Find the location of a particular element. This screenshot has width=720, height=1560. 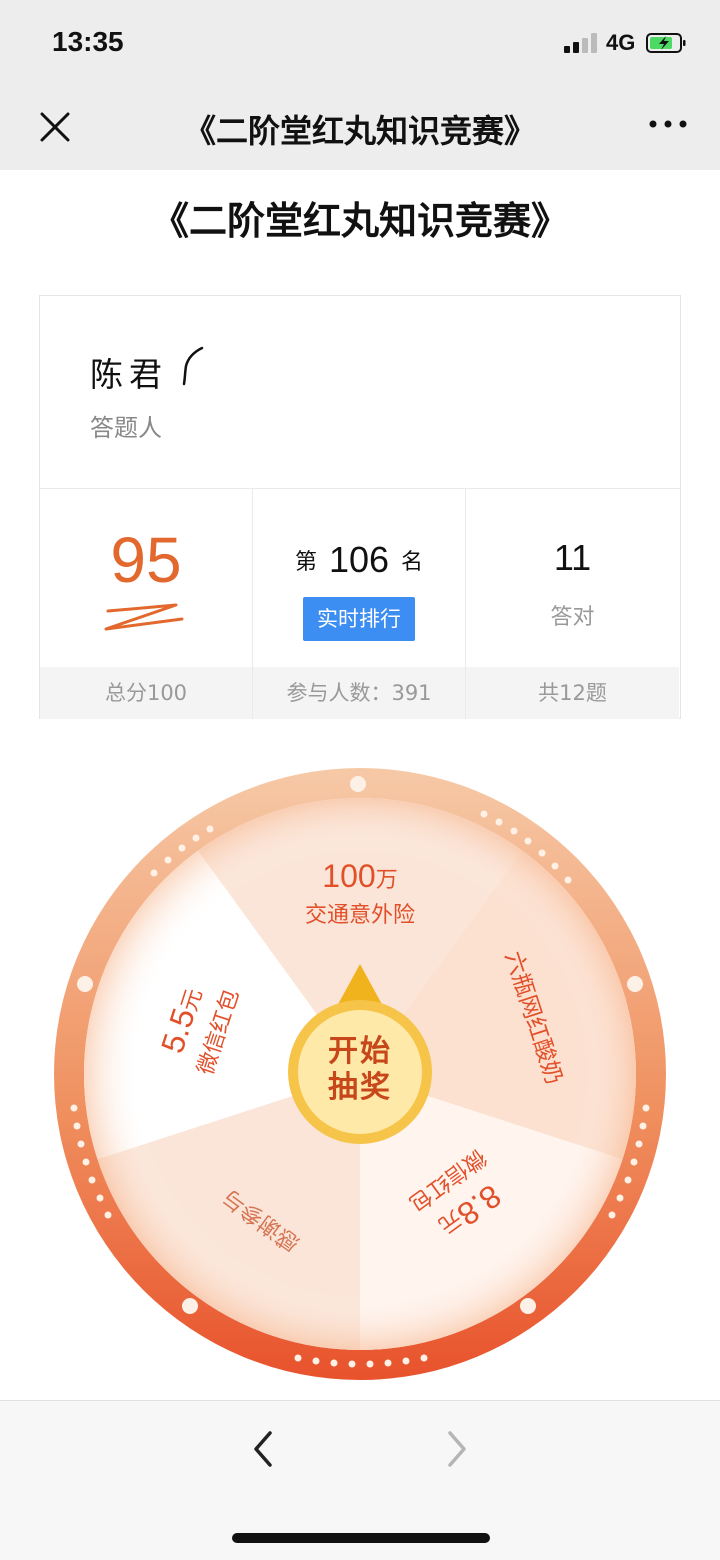

status-time: 13:35 is located at coordinates (88, 41).